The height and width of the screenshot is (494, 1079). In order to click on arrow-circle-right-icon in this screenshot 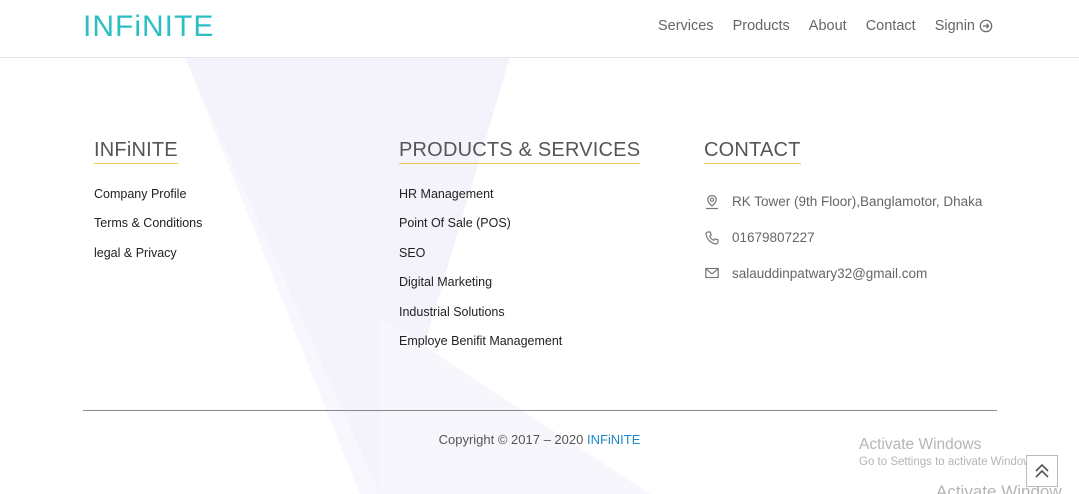, I will do `click(986, 26)`.